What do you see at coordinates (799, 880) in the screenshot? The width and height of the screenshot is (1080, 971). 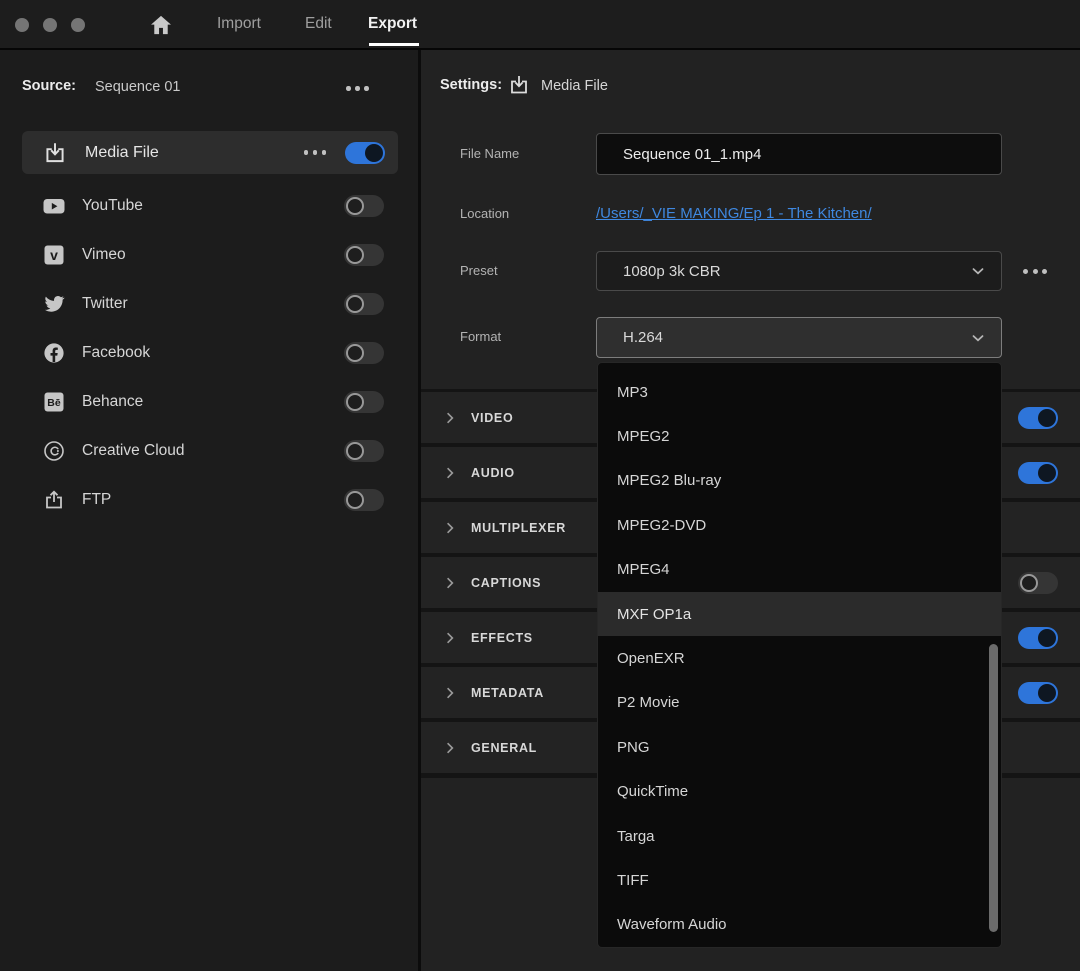 I see `format-option: TIFF` at bounding box center [799, 880].